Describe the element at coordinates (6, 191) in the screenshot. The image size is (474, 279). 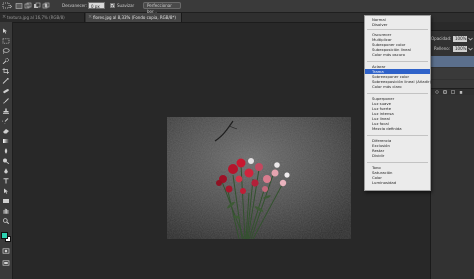
I see `path-selection-tool-icon` at that location.